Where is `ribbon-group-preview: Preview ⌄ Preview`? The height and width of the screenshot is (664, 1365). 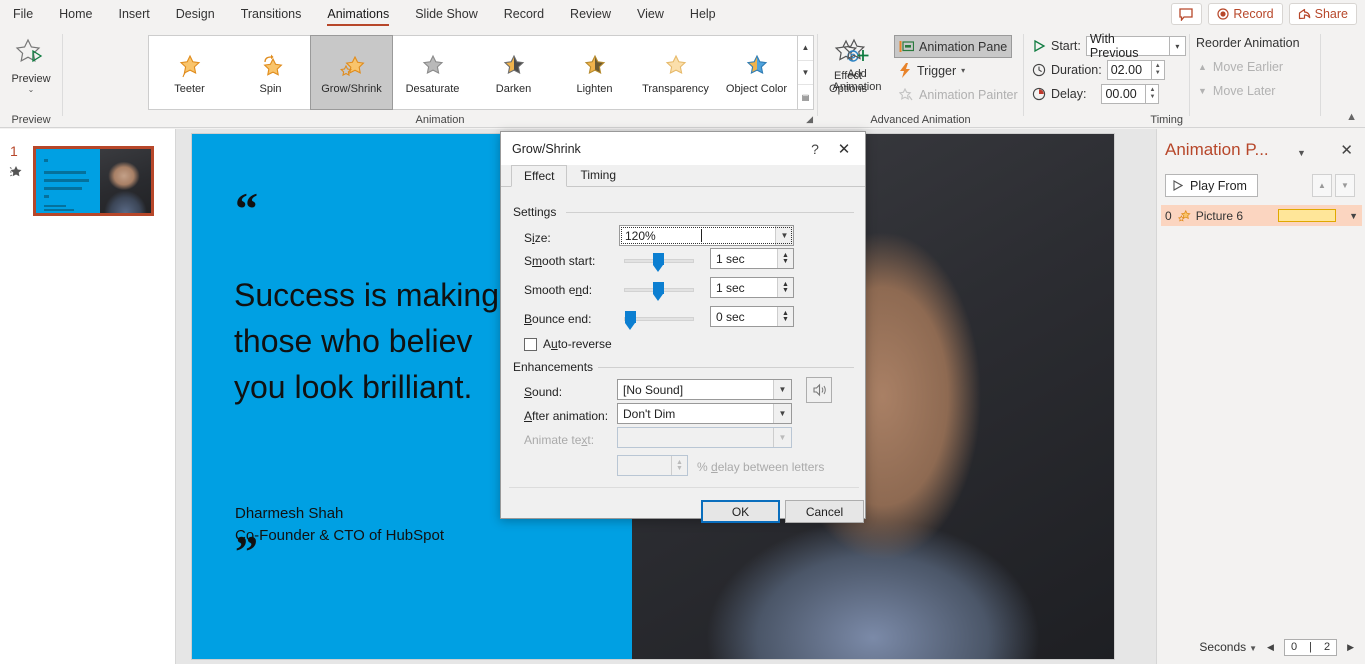
ribbon-group-preview: Preview ⌄ Preview is located at coordinates (31, 78).